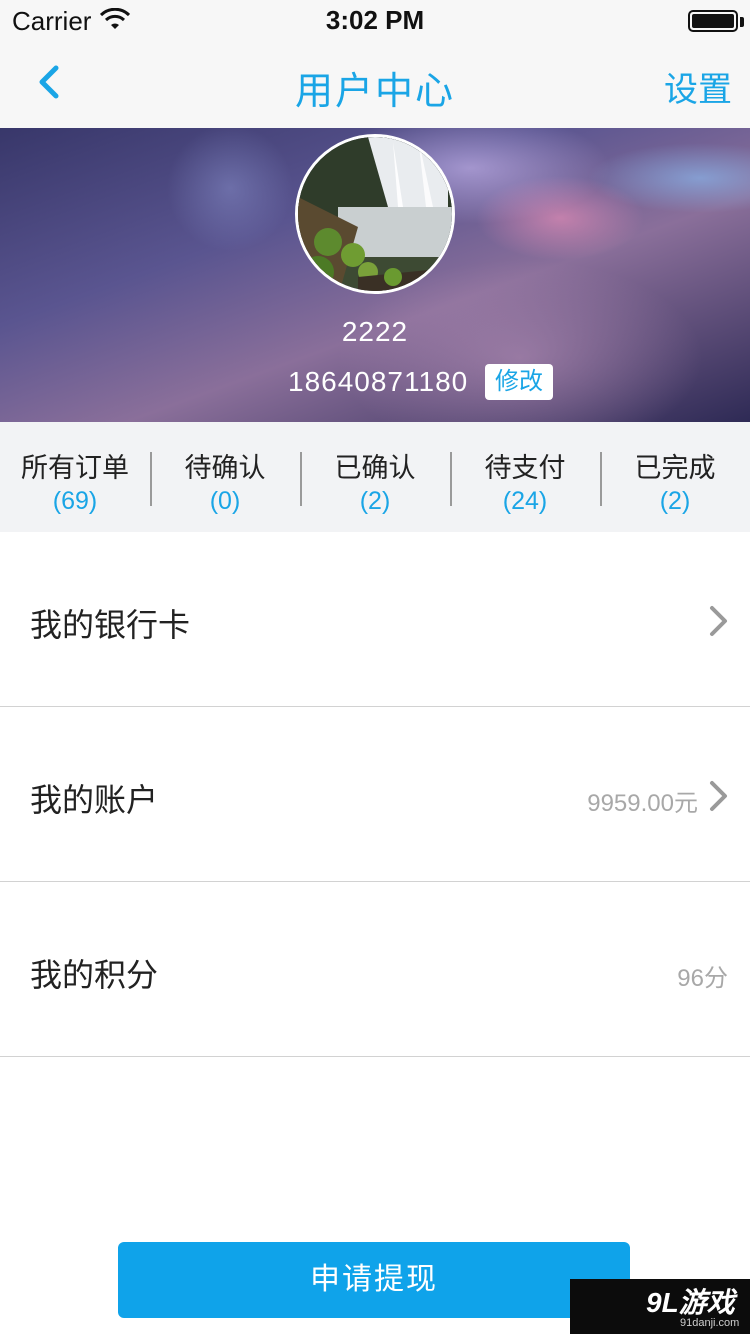 Image resolution: width=750 pixels, height=1334 pixels. I want to click on stat-pending-confirm: 待确认 (0), so click(225, 477).